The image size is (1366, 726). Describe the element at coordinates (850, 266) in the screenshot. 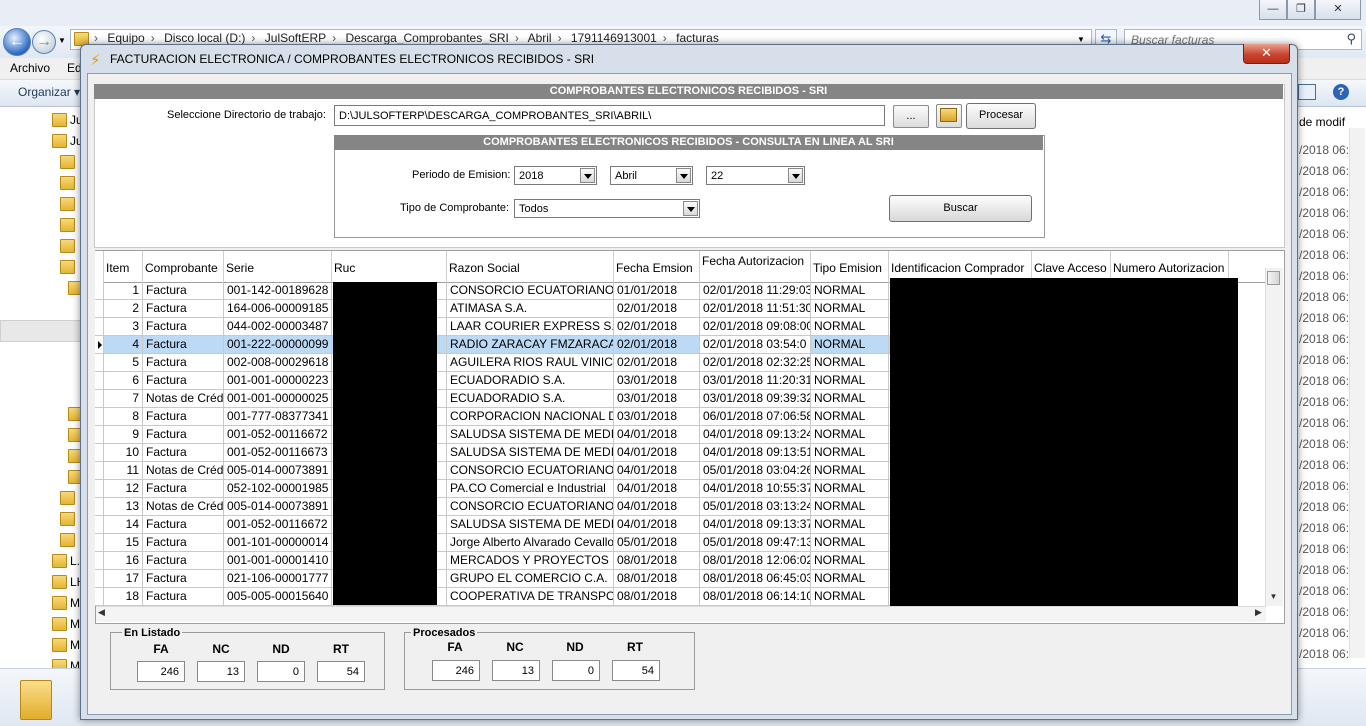

I see `column-tipo-emision: Tipo Emision` at that location.